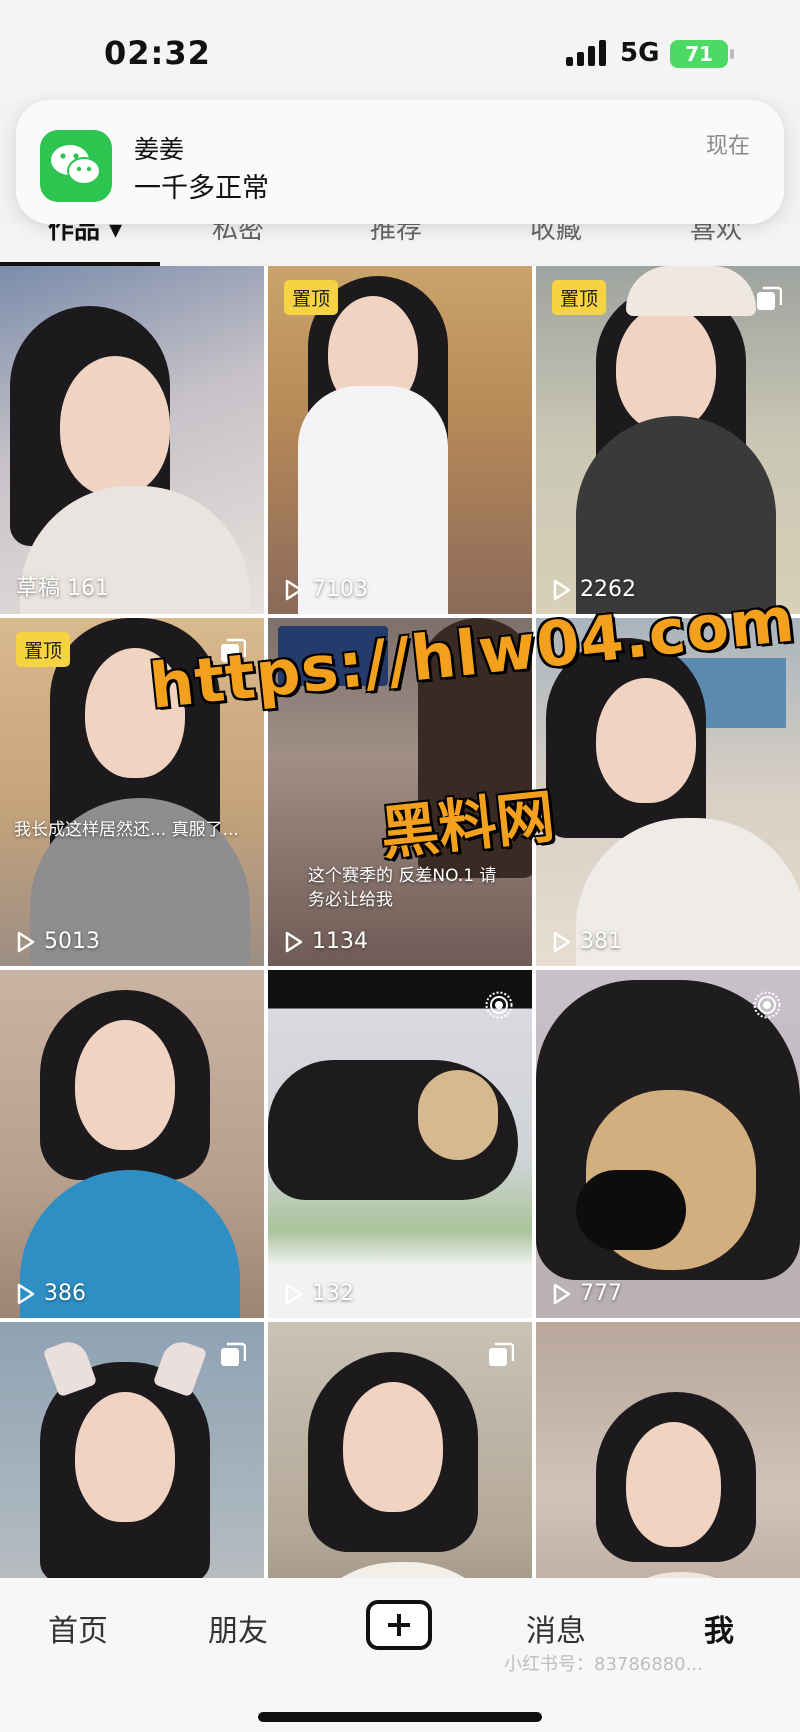 The image size is (800, 1732). Describe the element at coordinates (668, 440) in the screenshot. I see `grid-item: 置顶 2262` at that location.